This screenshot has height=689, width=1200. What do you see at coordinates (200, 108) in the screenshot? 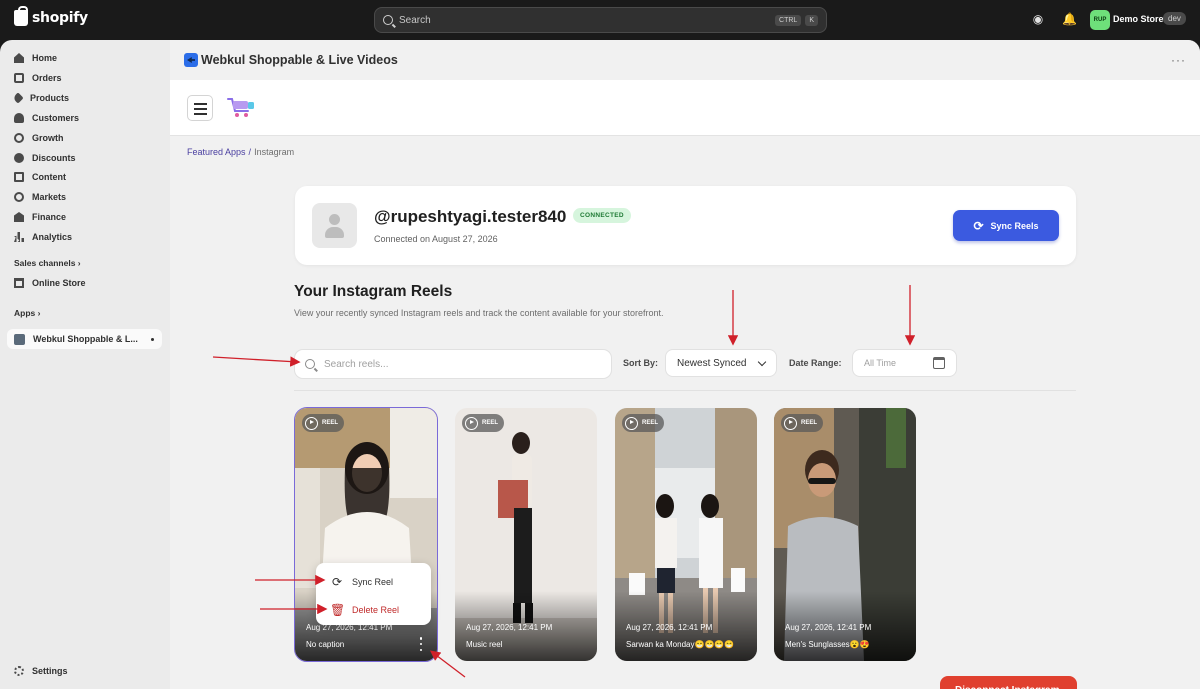
I see `menu-toggle-button` at bounding box center [200, 108].